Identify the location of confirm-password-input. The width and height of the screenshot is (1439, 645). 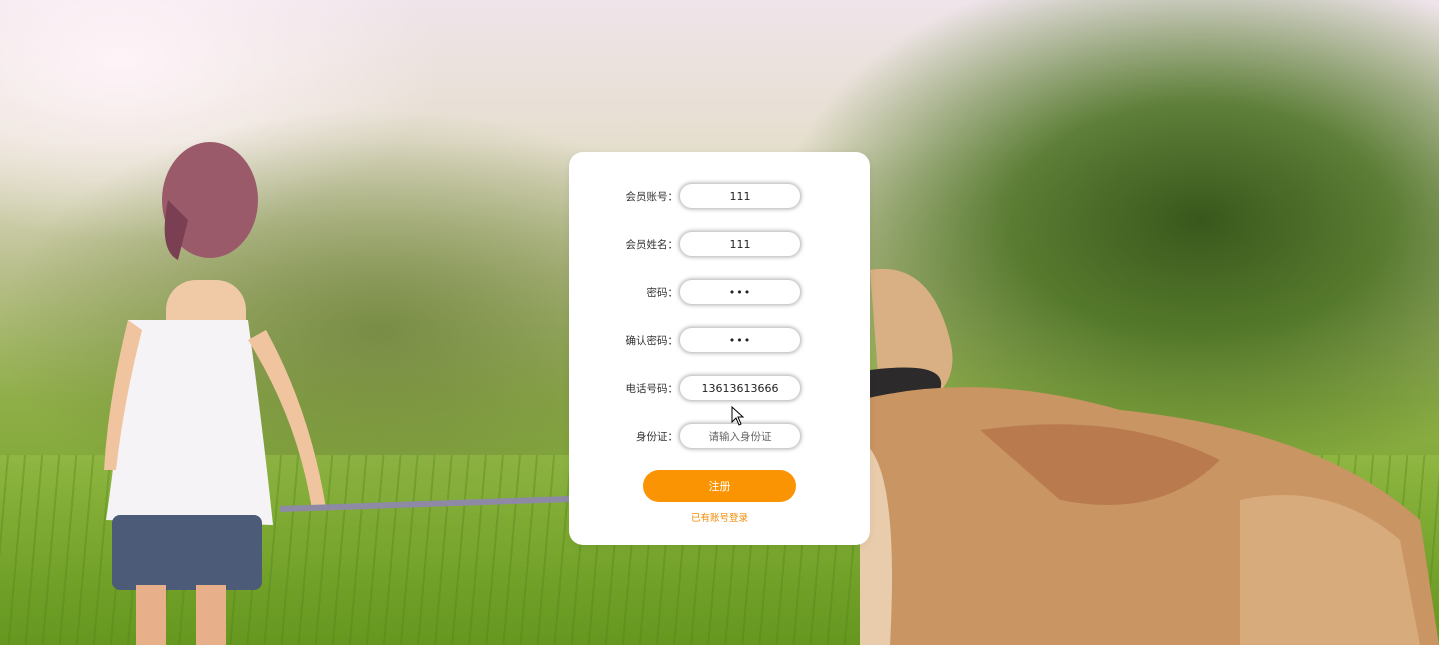
(740, 340).